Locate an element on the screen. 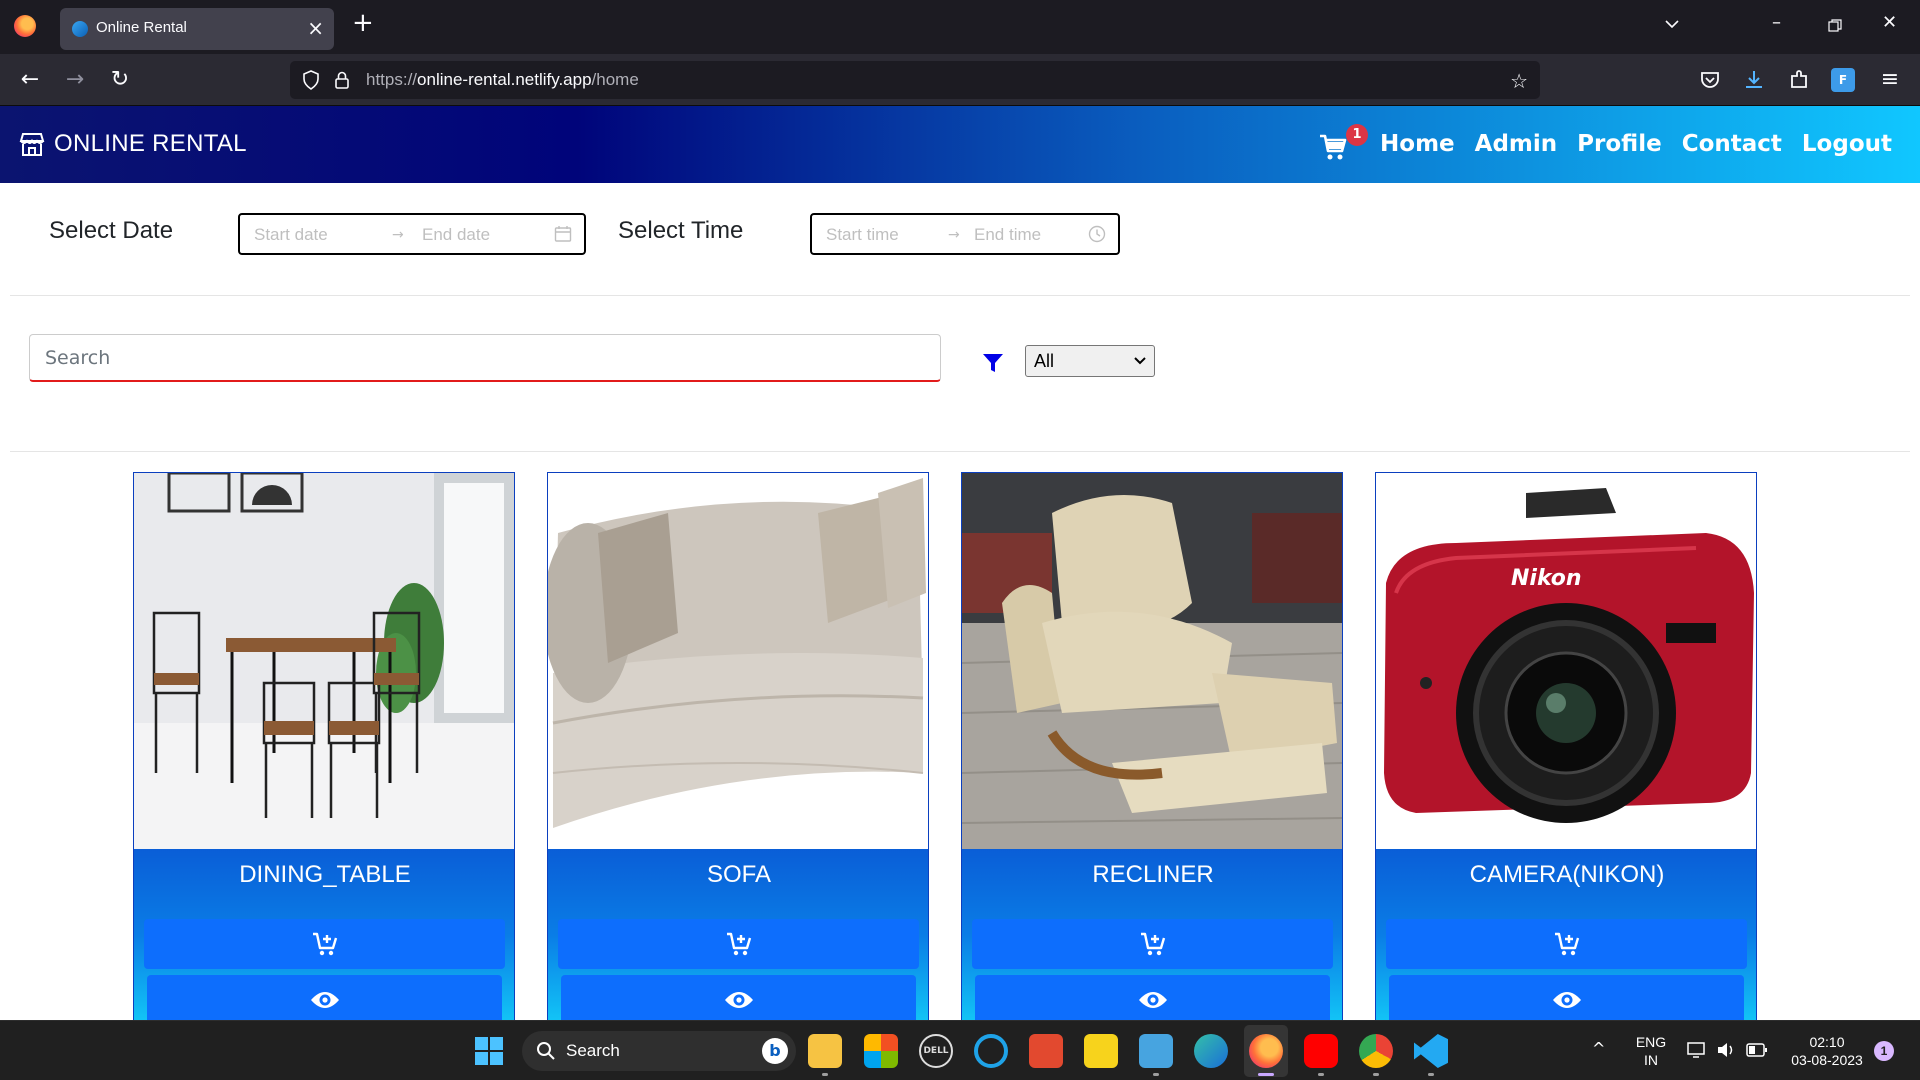 This screenshot has width=1920, height=1080. start-date-input: Start date is located at coordinates (291, 235).